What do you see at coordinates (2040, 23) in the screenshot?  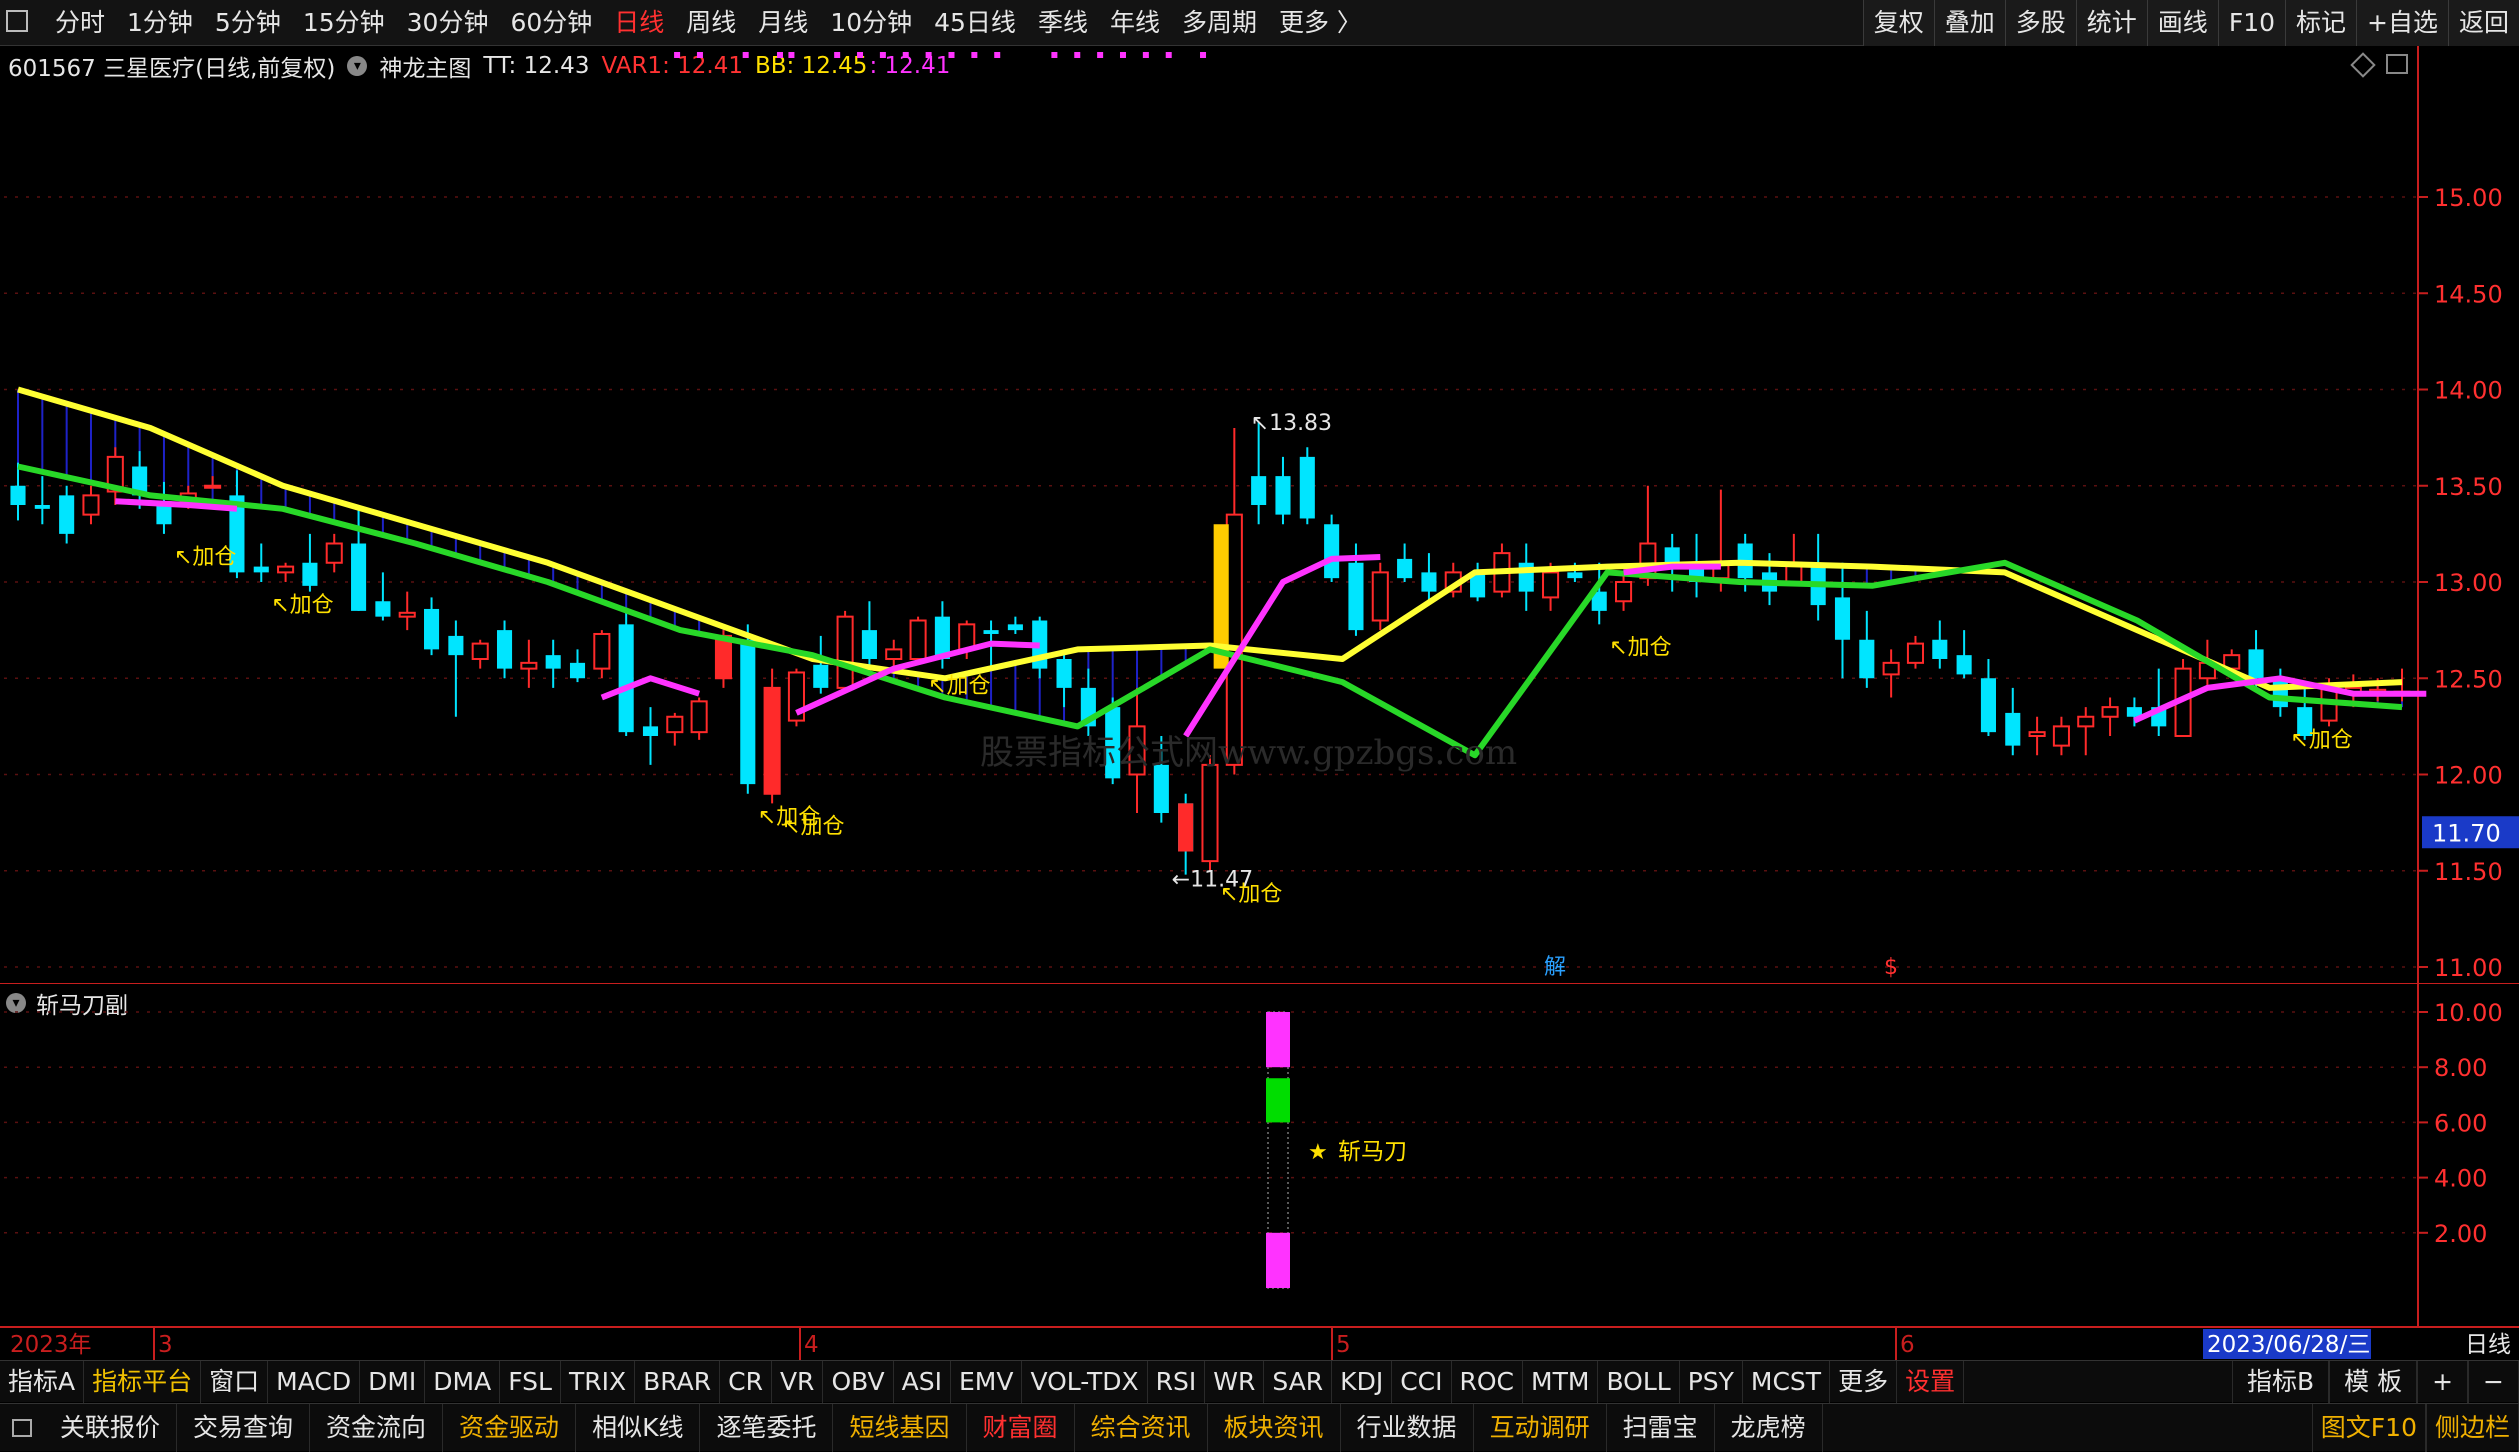 I see `toolbar-button-2: 多股` at bounding box center [2040, 23].